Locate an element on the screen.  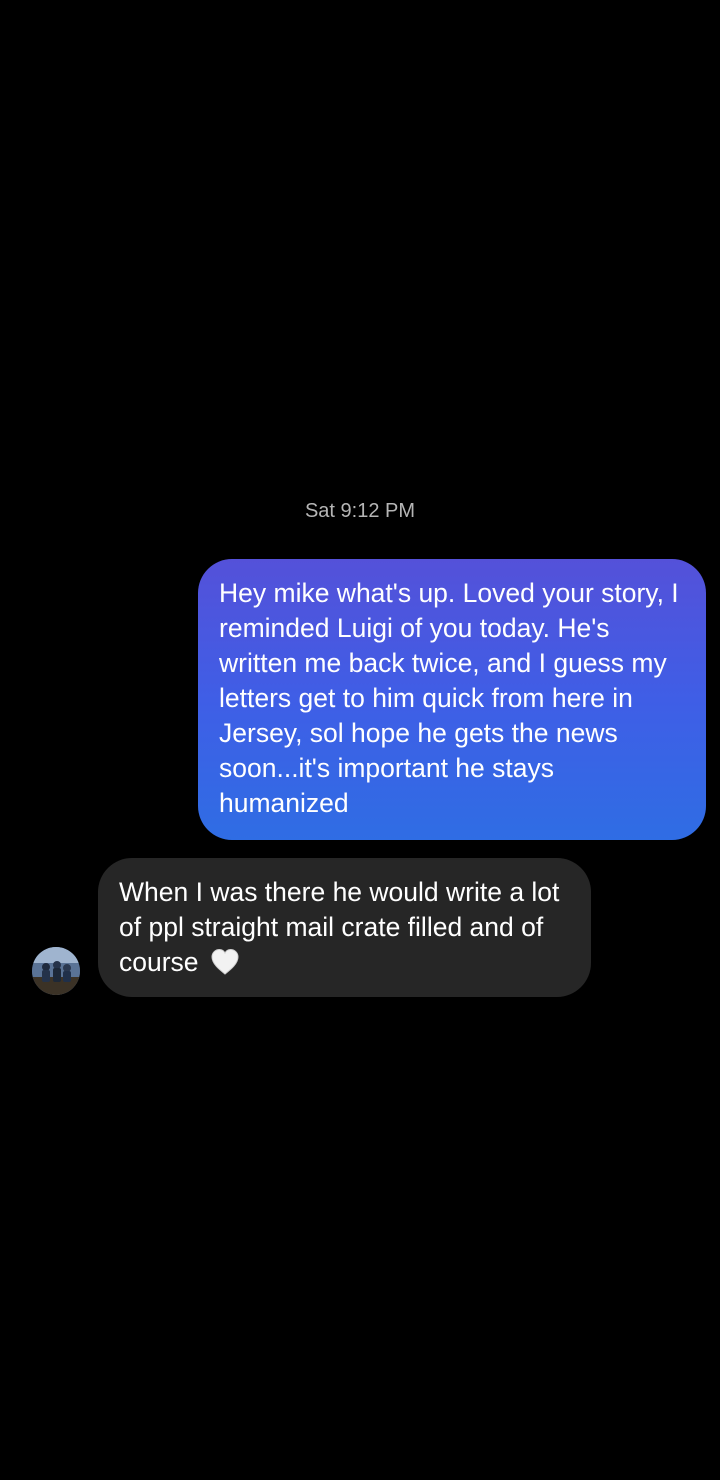
white-heart-icon is located at coordinates (225, 962).